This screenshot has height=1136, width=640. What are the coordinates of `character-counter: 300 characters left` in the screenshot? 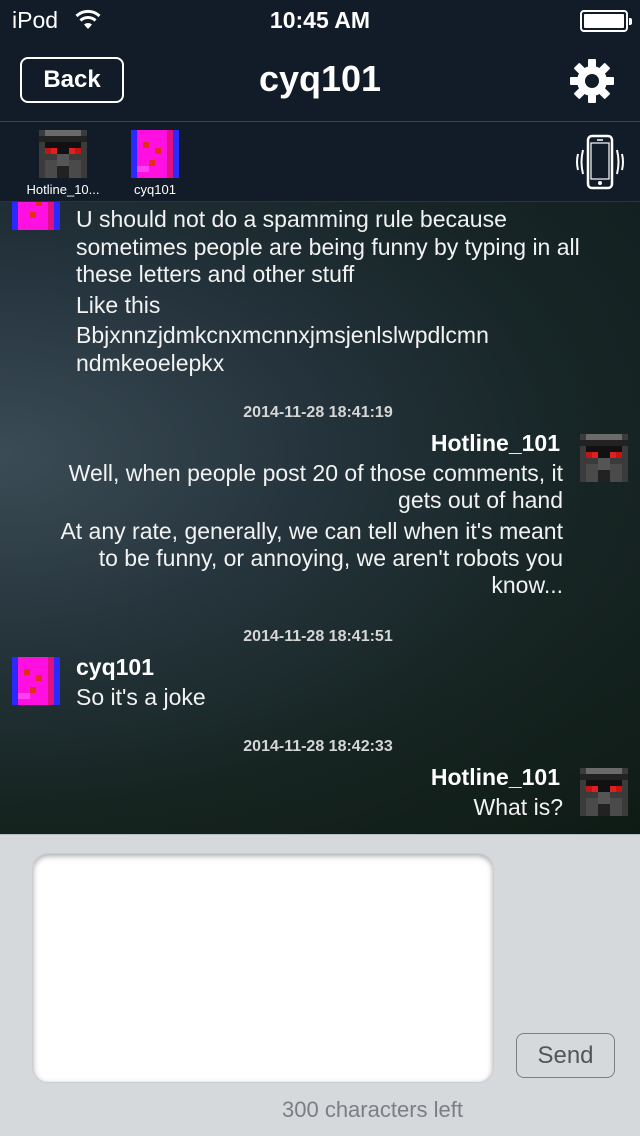 It's located at (372, 1109).